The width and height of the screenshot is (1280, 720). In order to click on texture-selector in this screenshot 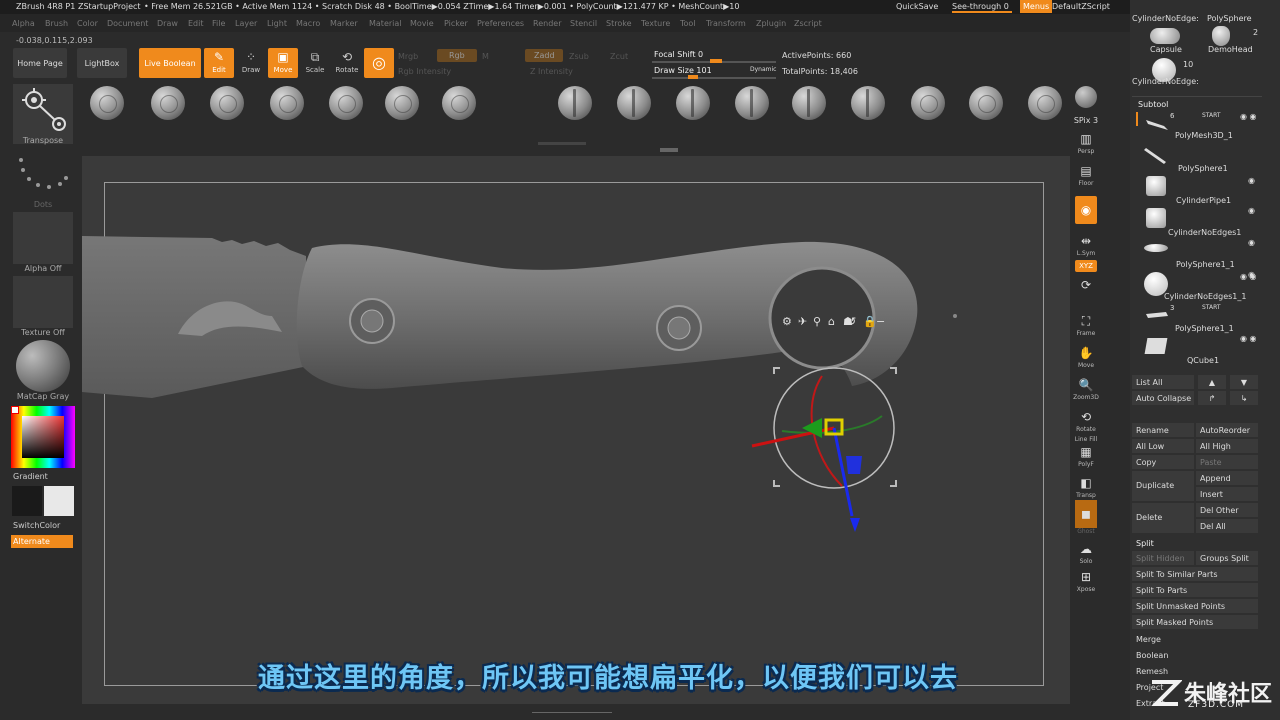, I will do `click(43, 302)`.